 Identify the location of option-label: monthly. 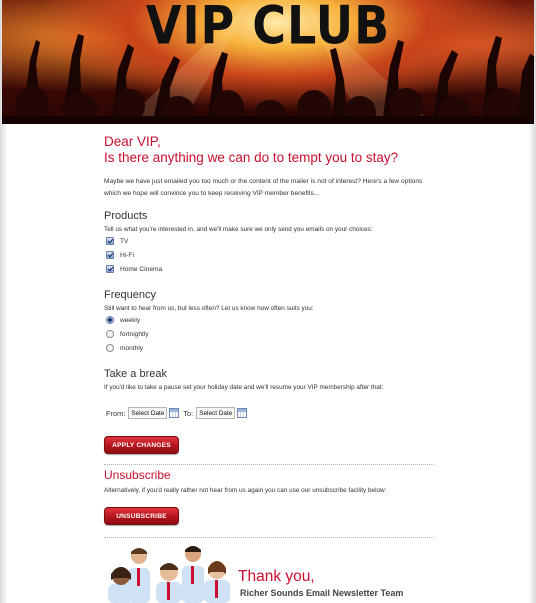
(132, 348).